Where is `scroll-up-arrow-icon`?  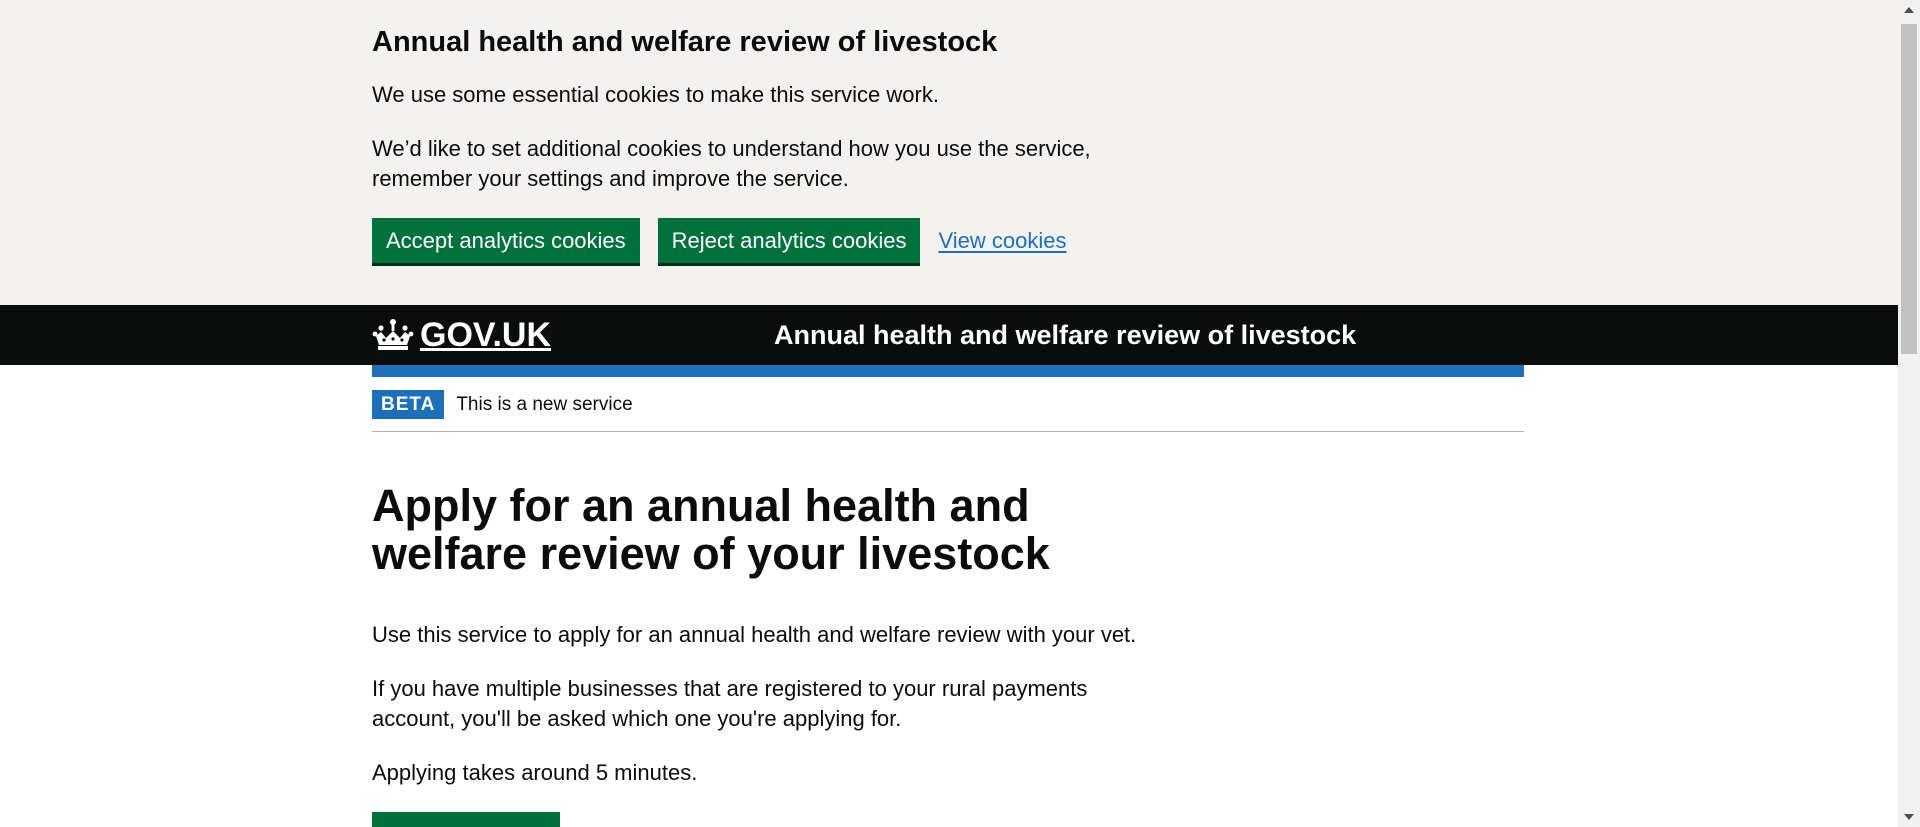 scroll-up-arrow-icon is located at coordinates (1909, 10).